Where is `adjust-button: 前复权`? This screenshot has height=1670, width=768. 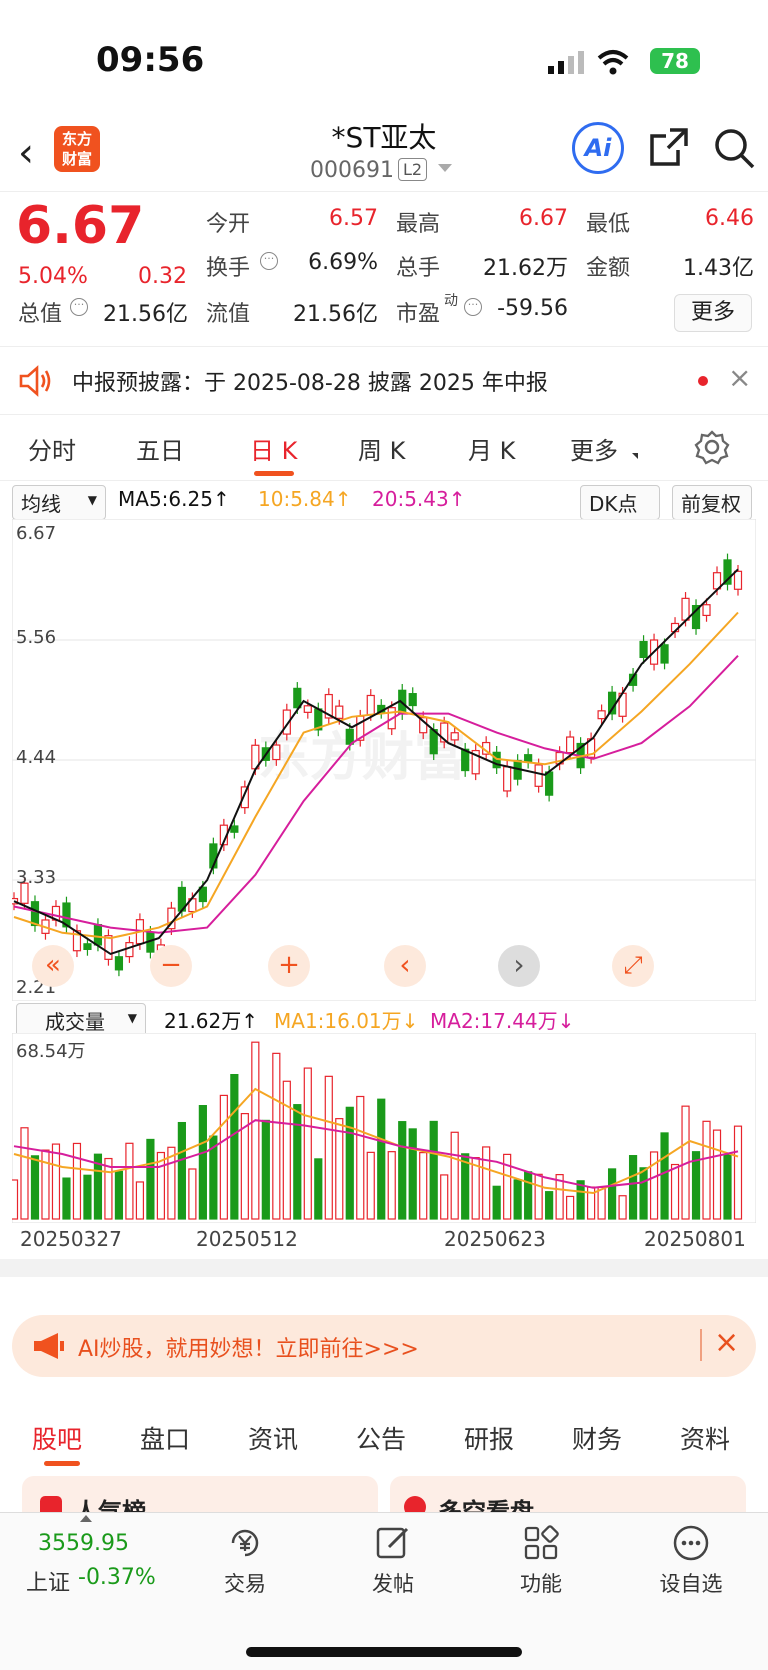
adjust-button: 前复权 is located at coordinates (712, 502).